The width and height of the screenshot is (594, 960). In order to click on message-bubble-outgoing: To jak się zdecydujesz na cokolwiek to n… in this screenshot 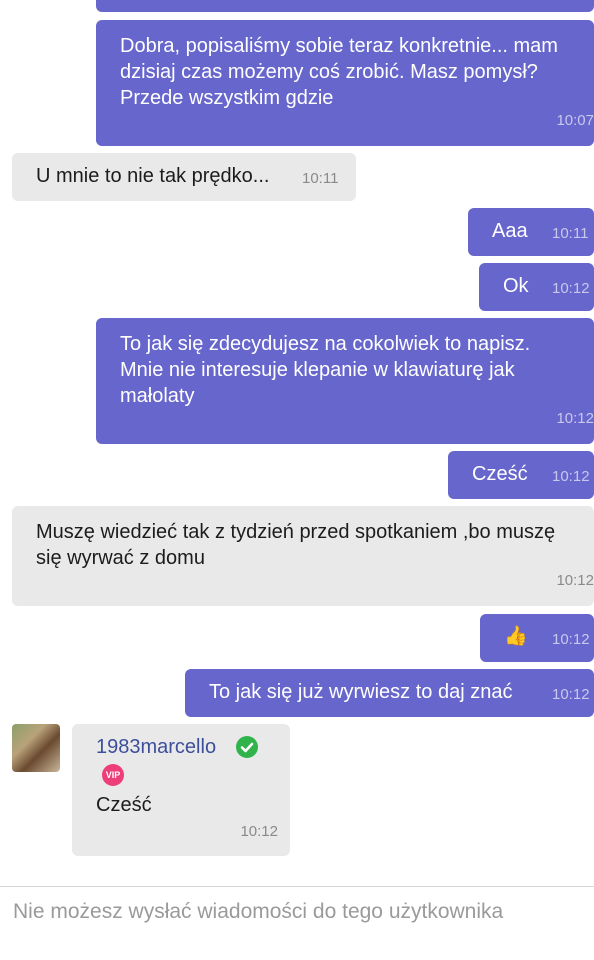, I will do `click(345, 381)`.